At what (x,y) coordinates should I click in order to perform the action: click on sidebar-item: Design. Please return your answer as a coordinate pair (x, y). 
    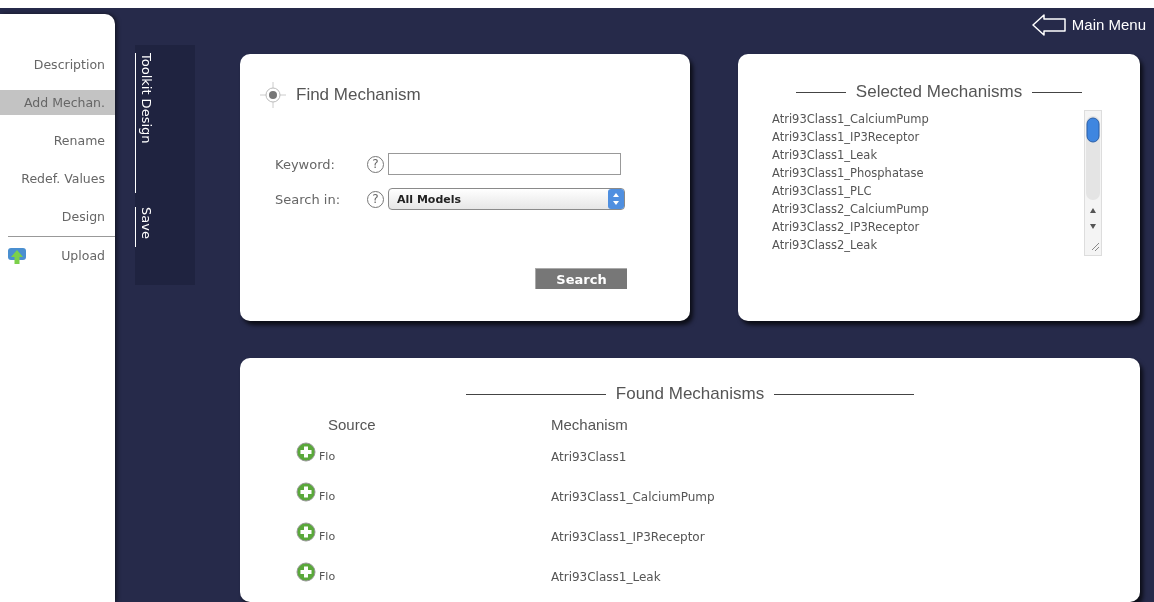
    Looking at the image, I should click on (57, 216).